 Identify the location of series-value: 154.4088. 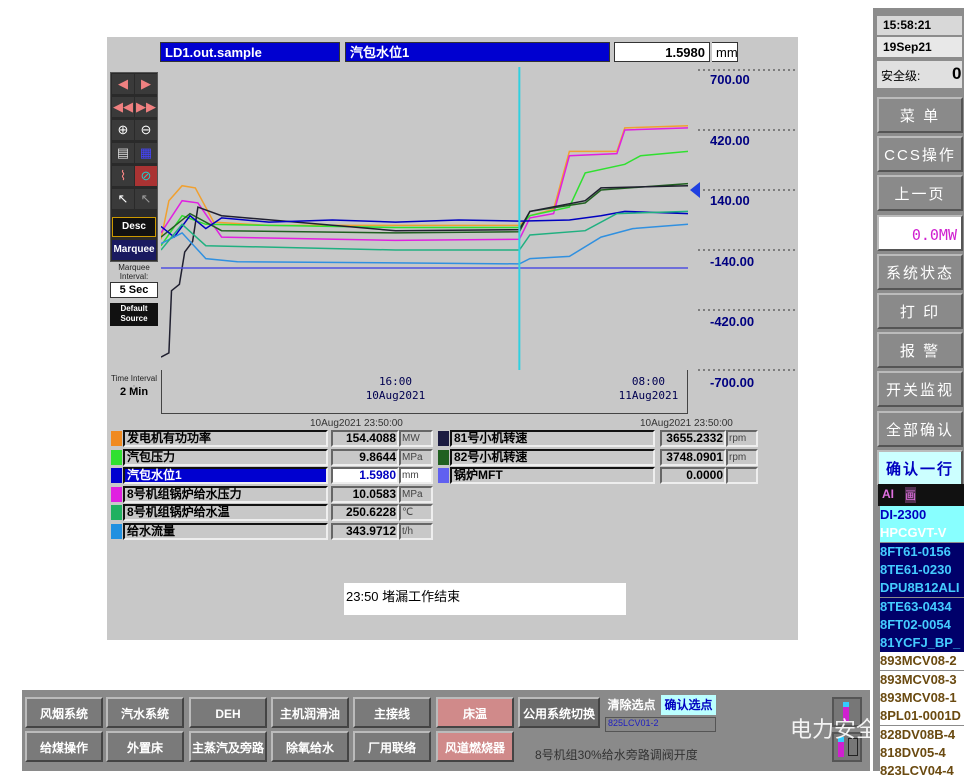
(365, 438).